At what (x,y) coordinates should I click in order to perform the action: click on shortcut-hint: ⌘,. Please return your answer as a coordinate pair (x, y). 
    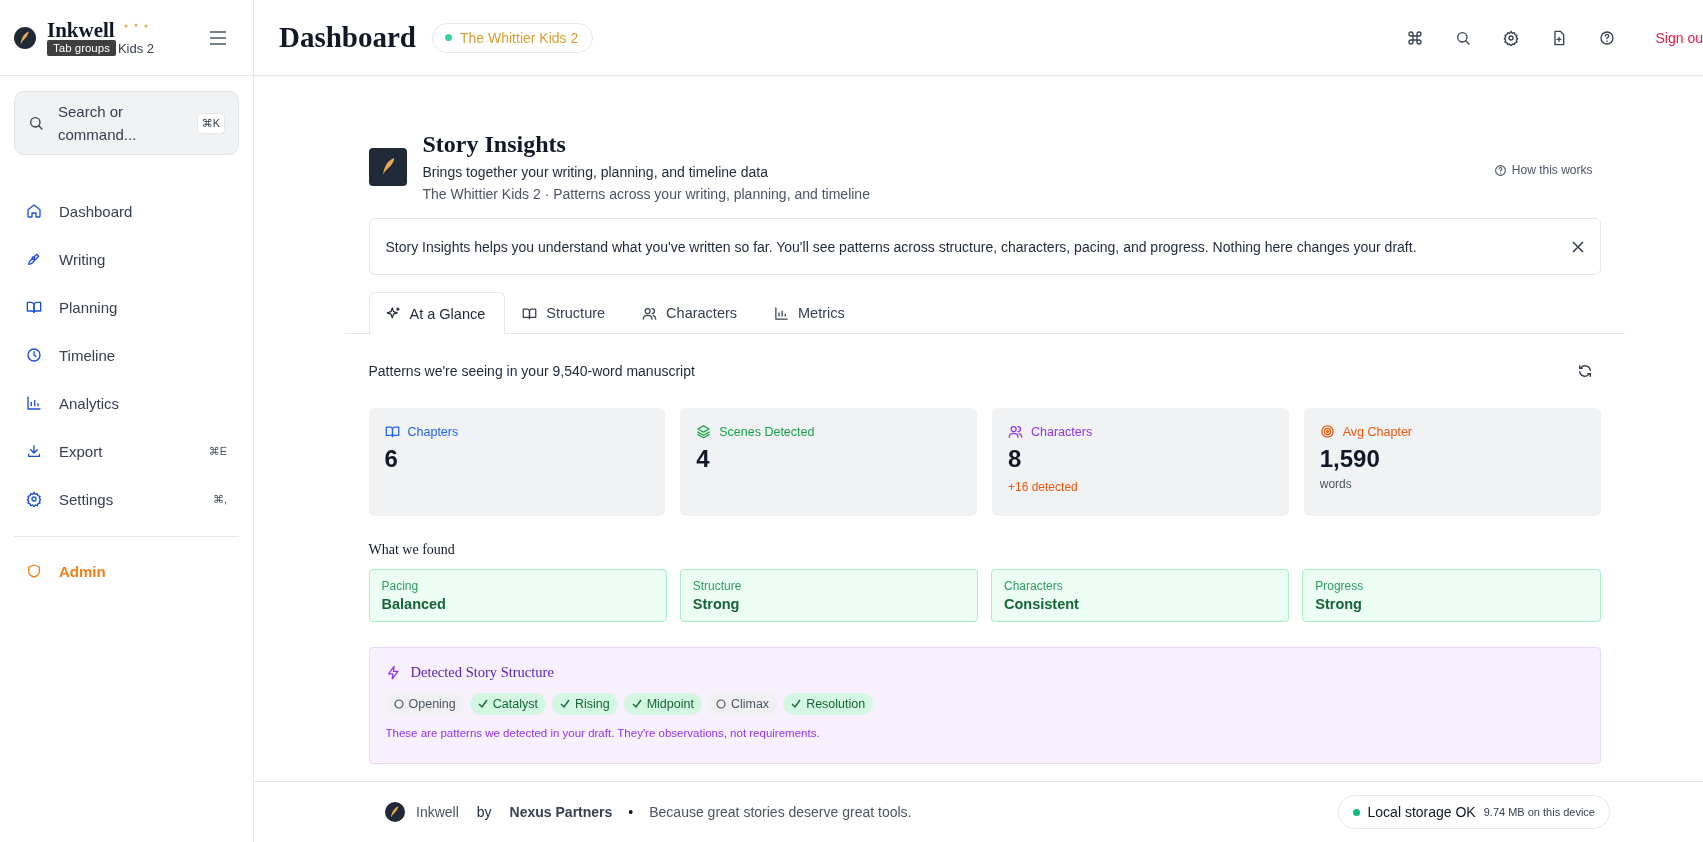
    Looking at the image, I should click on (219, 499).